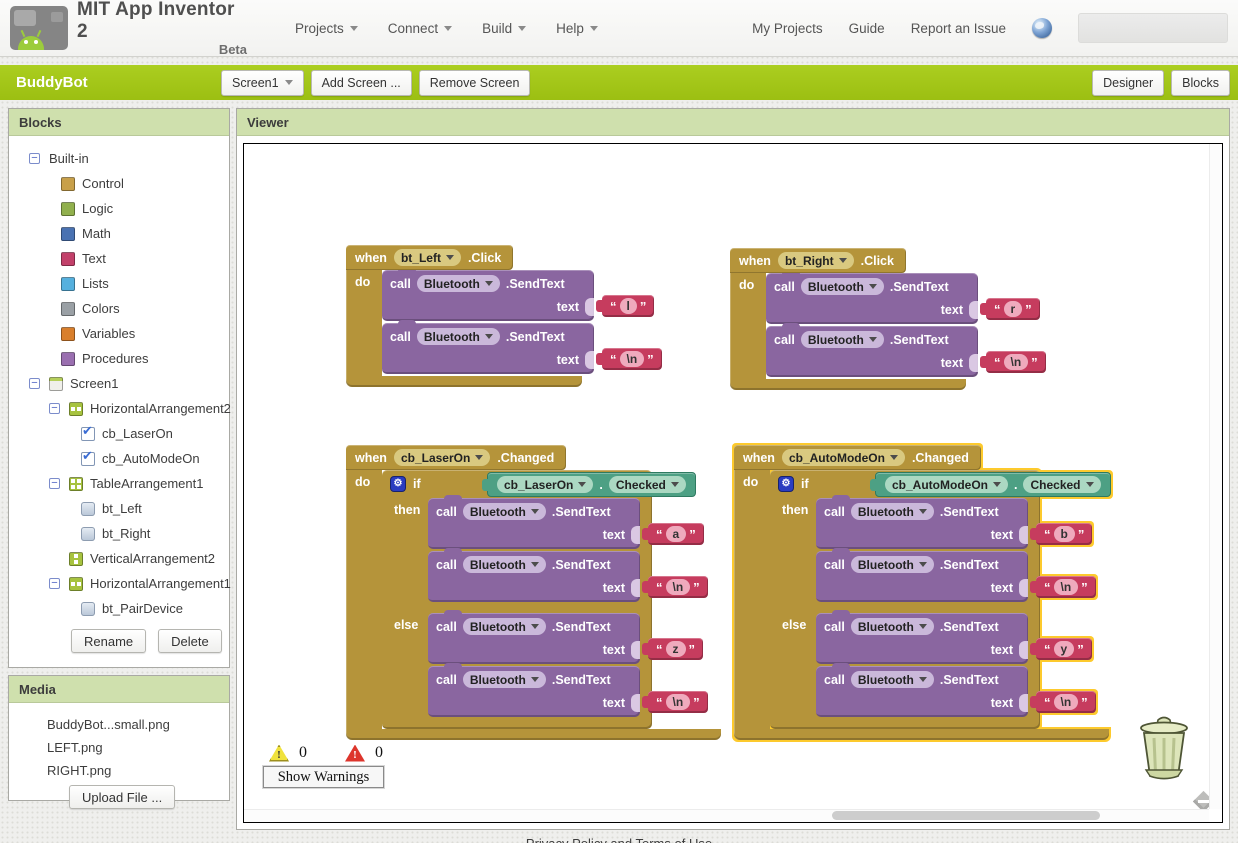 This screenshot has width=1238, height=843. What do you see at coordinates (119, 233) in the screenshot?
I see `tree-item-math: Math` at bounding box center [119, 233].